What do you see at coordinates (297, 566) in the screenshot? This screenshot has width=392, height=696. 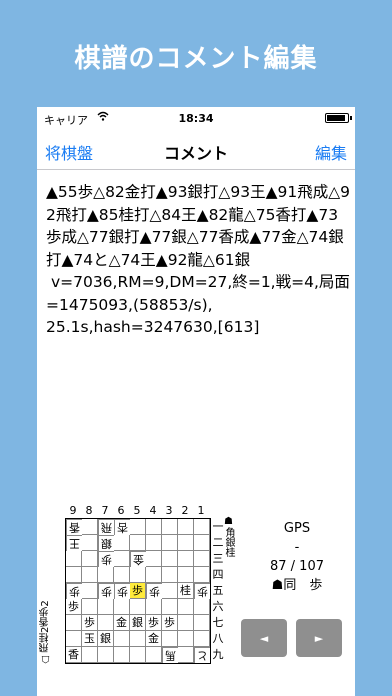 I see `move-counter: 87 / 107` at bounding box center [297, 566].